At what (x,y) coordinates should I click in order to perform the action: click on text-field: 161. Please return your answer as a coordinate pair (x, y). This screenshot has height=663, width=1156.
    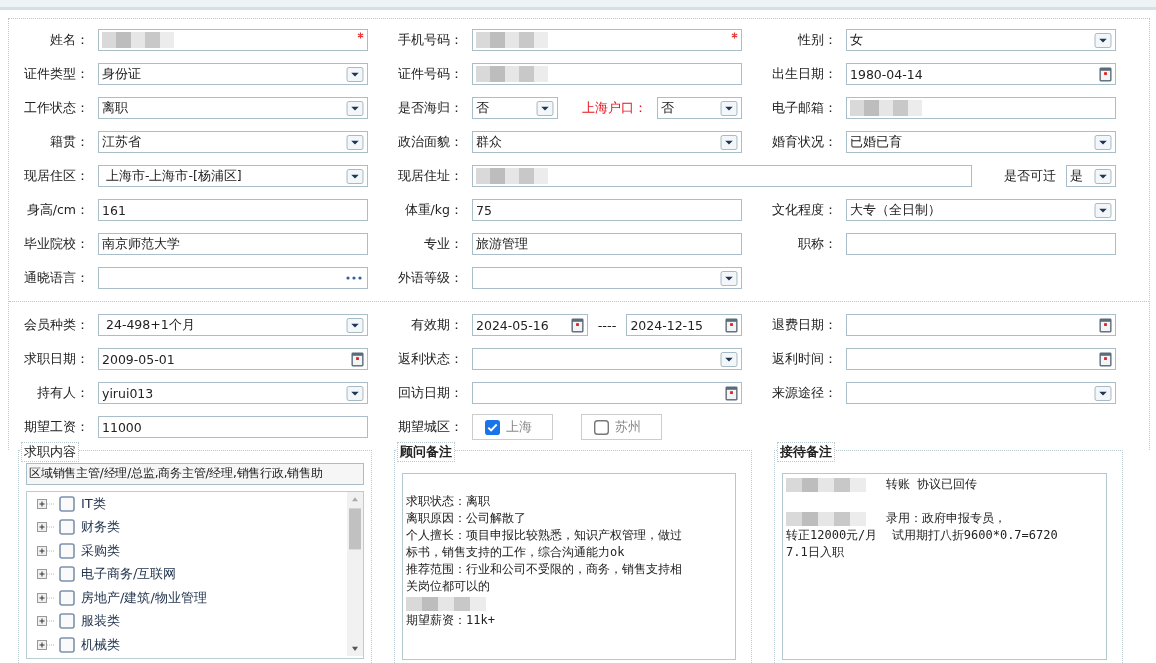
    Looking at the image, I should click on (233, 210).